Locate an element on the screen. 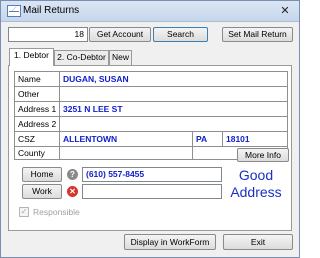 The width and height of the screenshot is (320, 258). question-circle-icon: ? is located at coordinates (72, 174).